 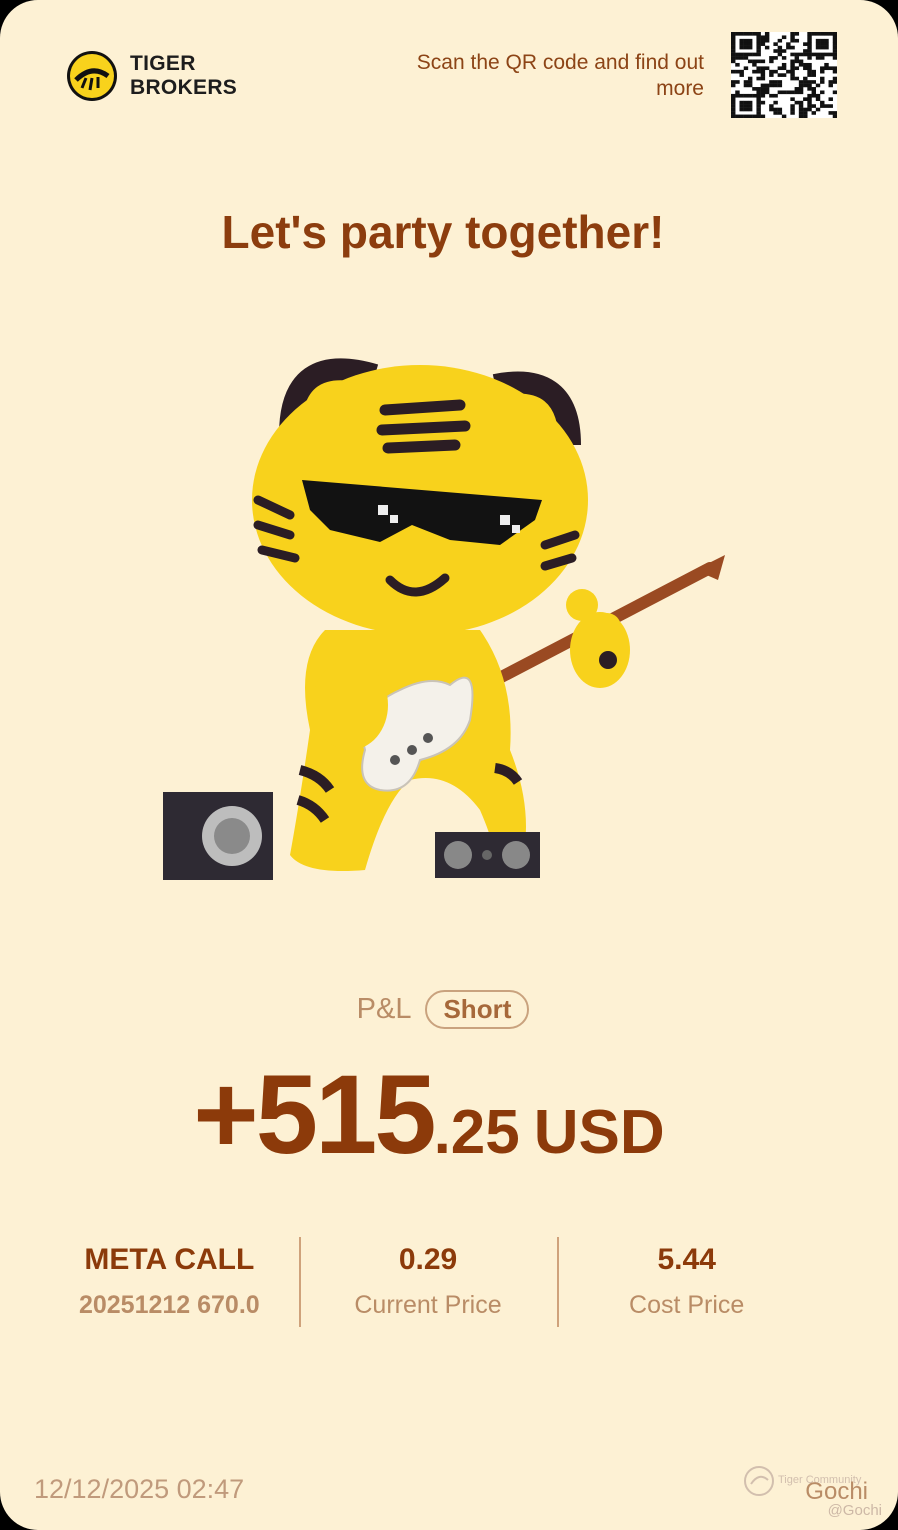 I want to click on cost-price-value: 5.44, so click(x=686, y=1259).